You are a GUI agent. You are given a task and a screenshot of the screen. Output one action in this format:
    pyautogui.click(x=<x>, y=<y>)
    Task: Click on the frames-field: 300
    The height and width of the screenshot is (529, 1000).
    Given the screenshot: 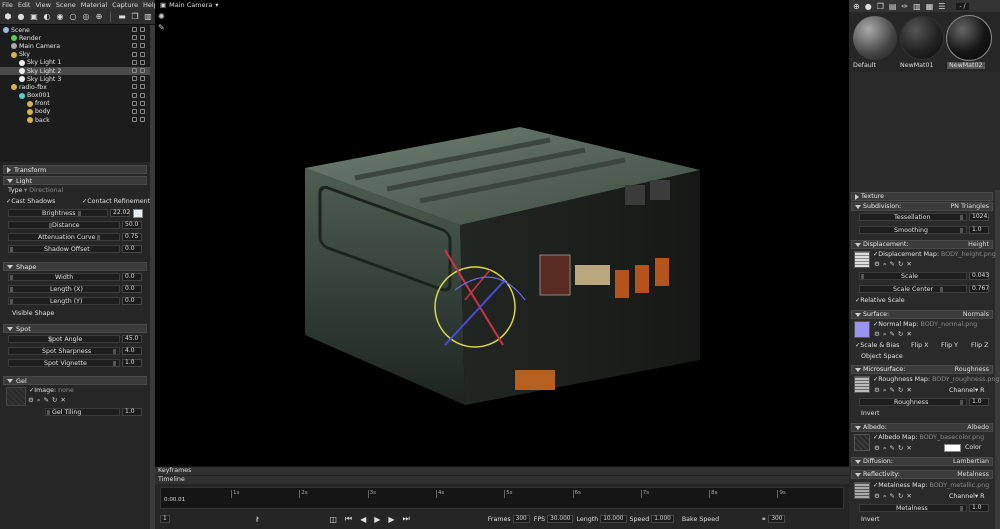 What is the action you would take?
    pyautogui.click(x=521, y=519)
    